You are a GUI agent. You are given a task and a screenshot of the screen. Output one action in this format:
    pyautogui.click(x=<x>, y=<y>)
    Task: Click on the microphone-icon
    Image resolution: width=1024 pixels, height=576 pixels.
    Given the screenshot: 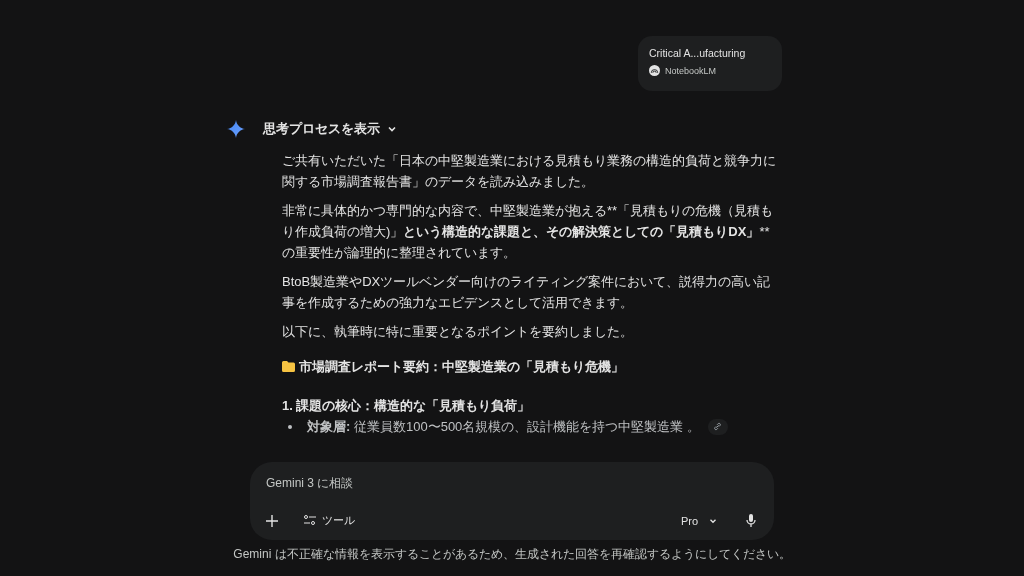 What is the action you would take?
    pyautogui.click(x=751, y=520)
    